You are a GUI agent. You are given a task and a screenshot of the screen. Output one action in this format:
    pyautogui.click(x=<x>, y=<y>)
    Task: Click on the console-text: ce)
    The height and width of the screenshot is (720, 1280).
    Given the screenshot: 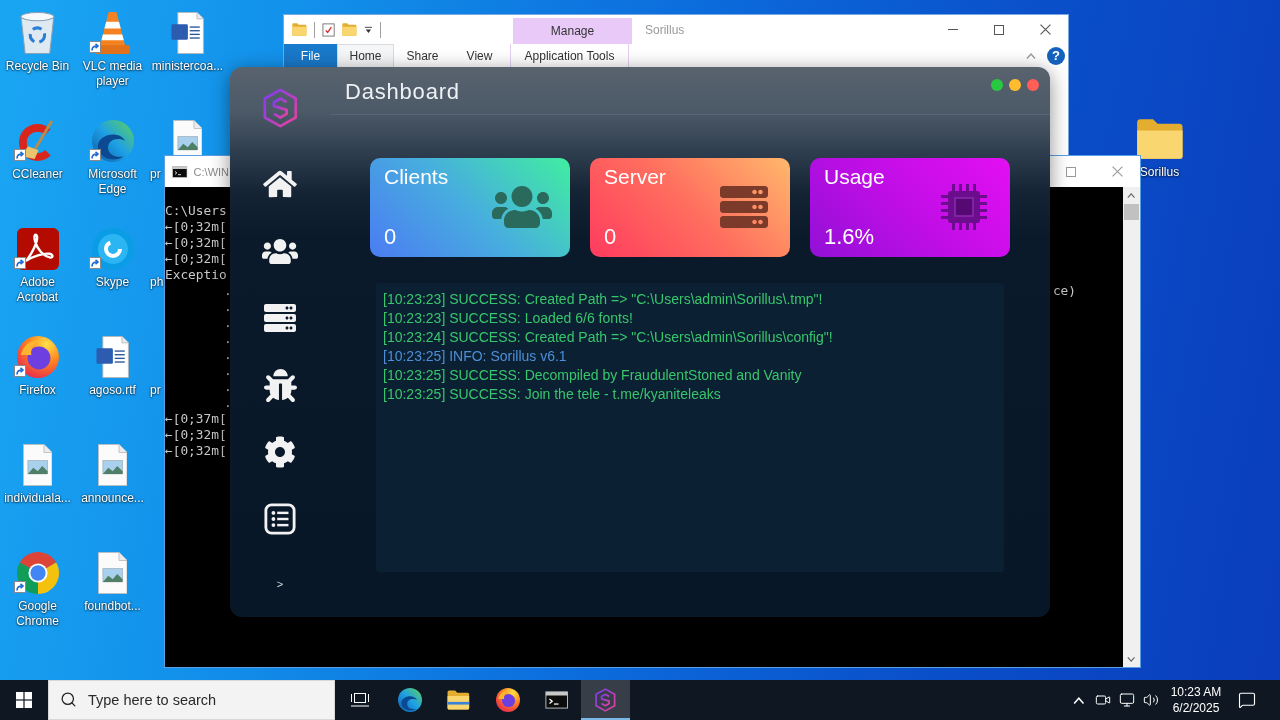 What is the action you would take?
    pyautogui.click(x=1064, y=291)
    